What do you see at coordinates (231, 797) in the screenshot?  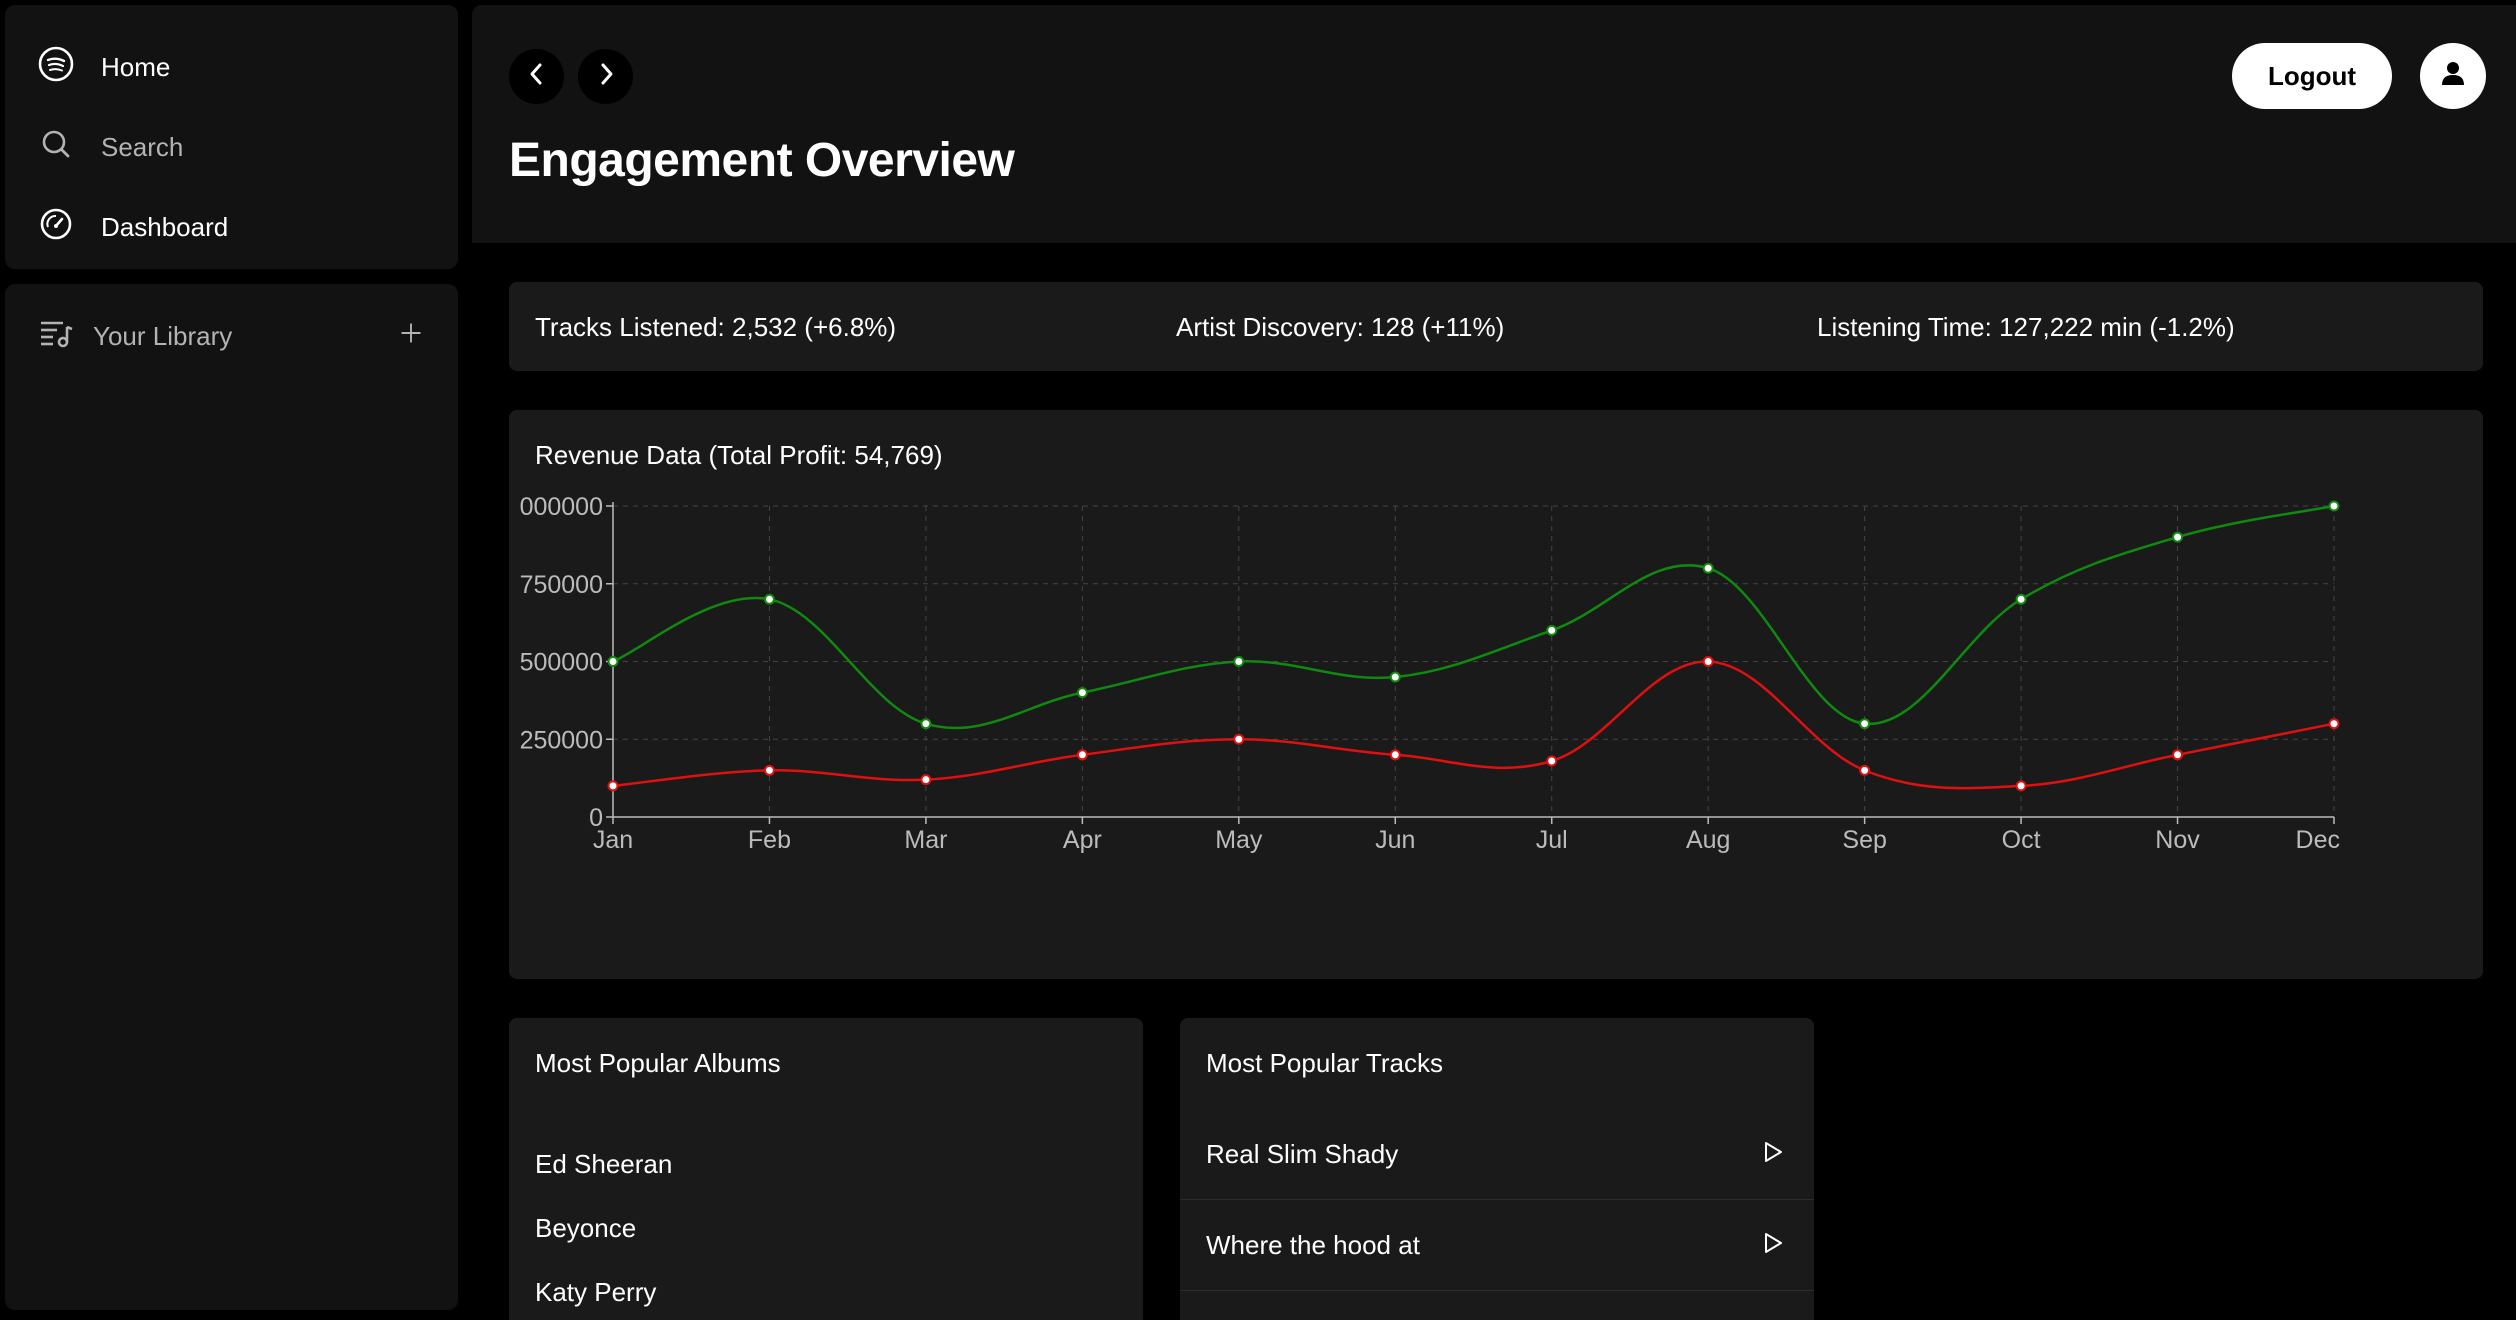 I see `library-panel: Your Library` at bounding box center [231, 797].